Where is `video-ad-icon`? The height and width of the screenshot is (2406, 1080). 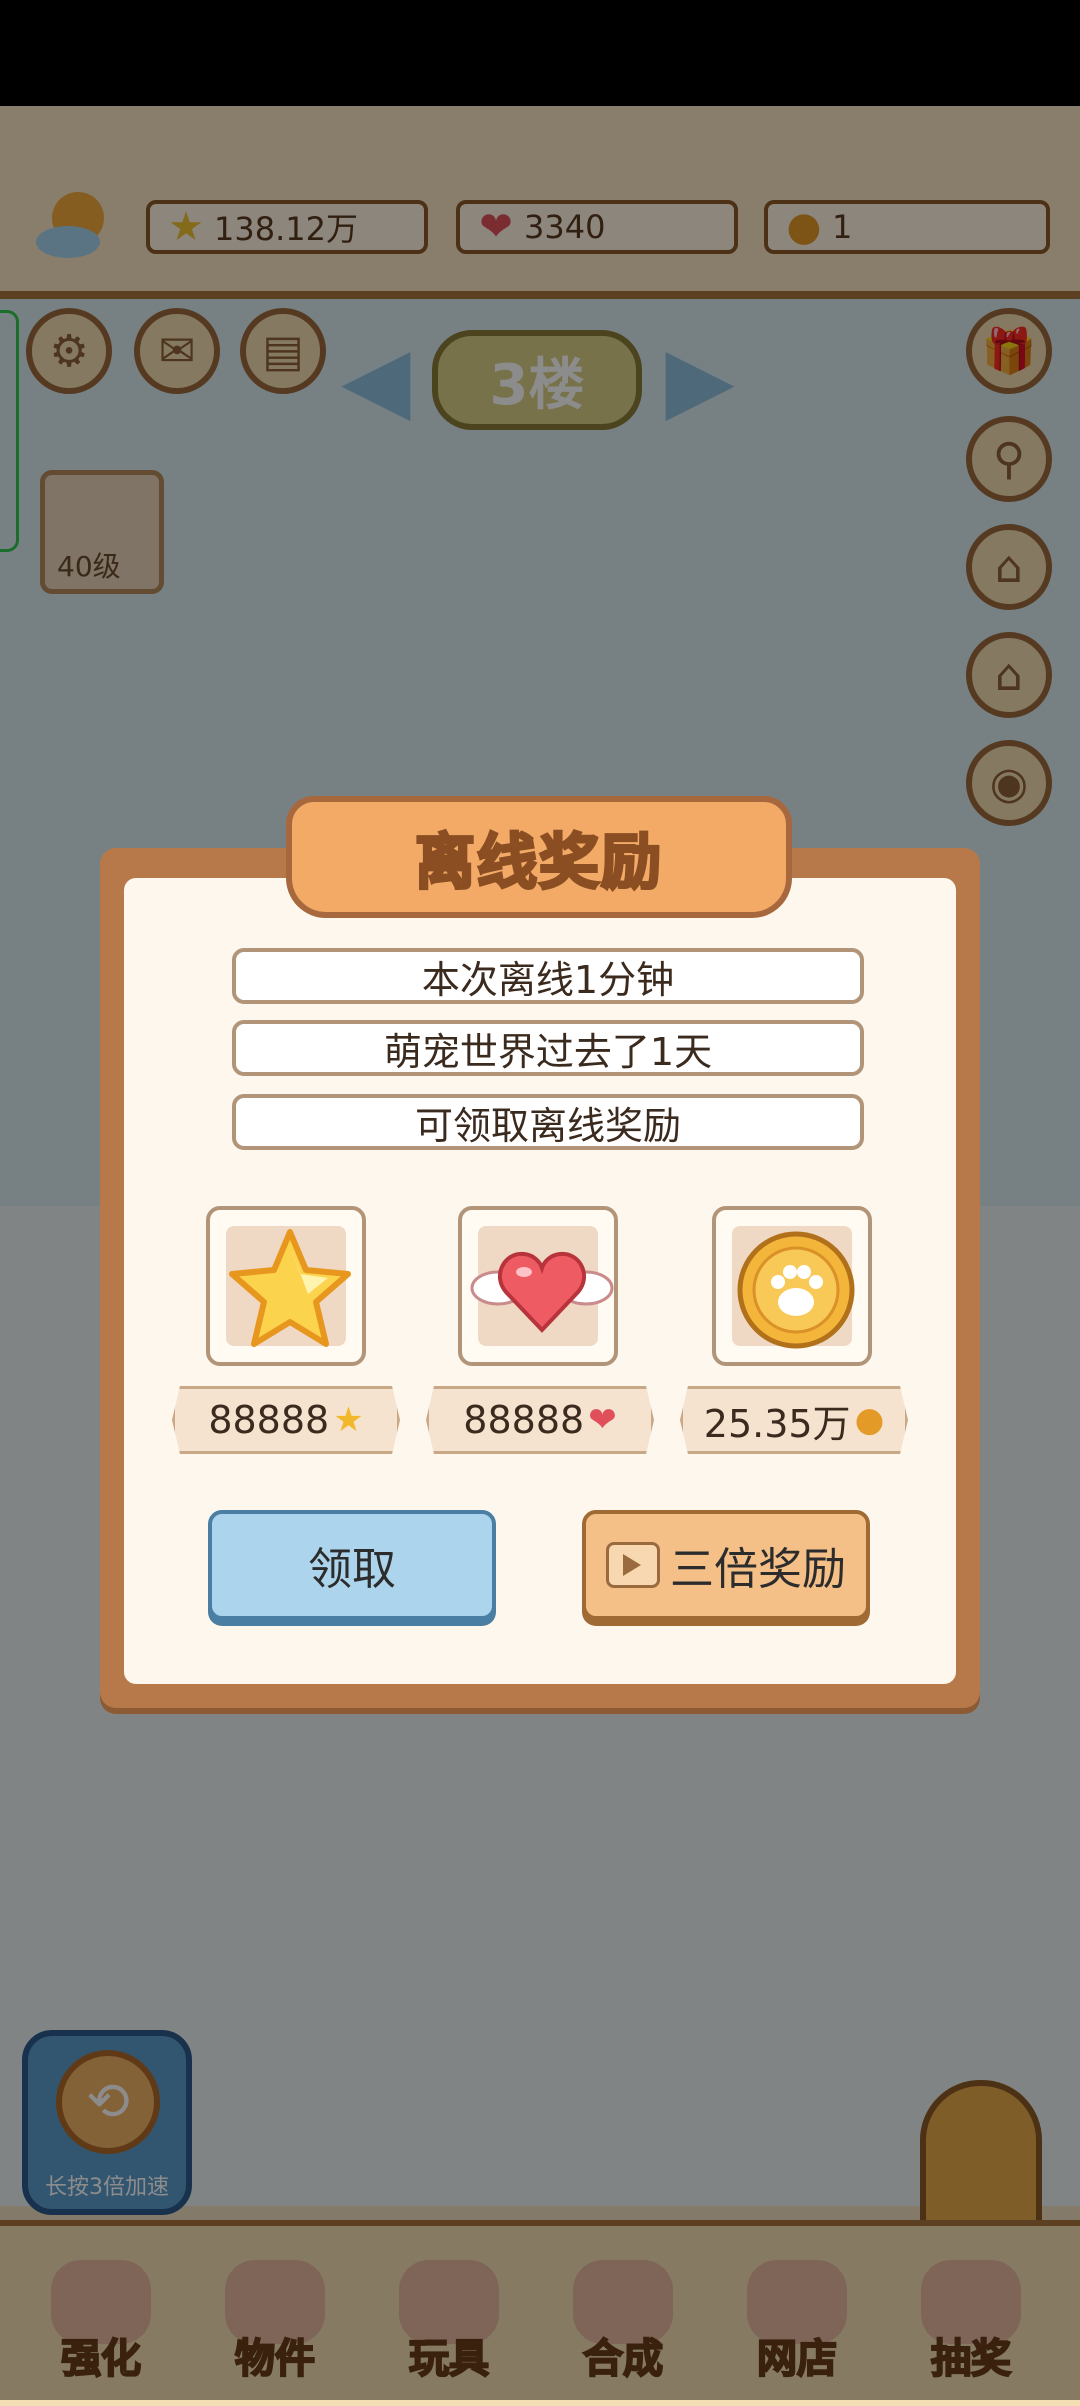 video-ad-icon is located at coordinates (633, 1565).